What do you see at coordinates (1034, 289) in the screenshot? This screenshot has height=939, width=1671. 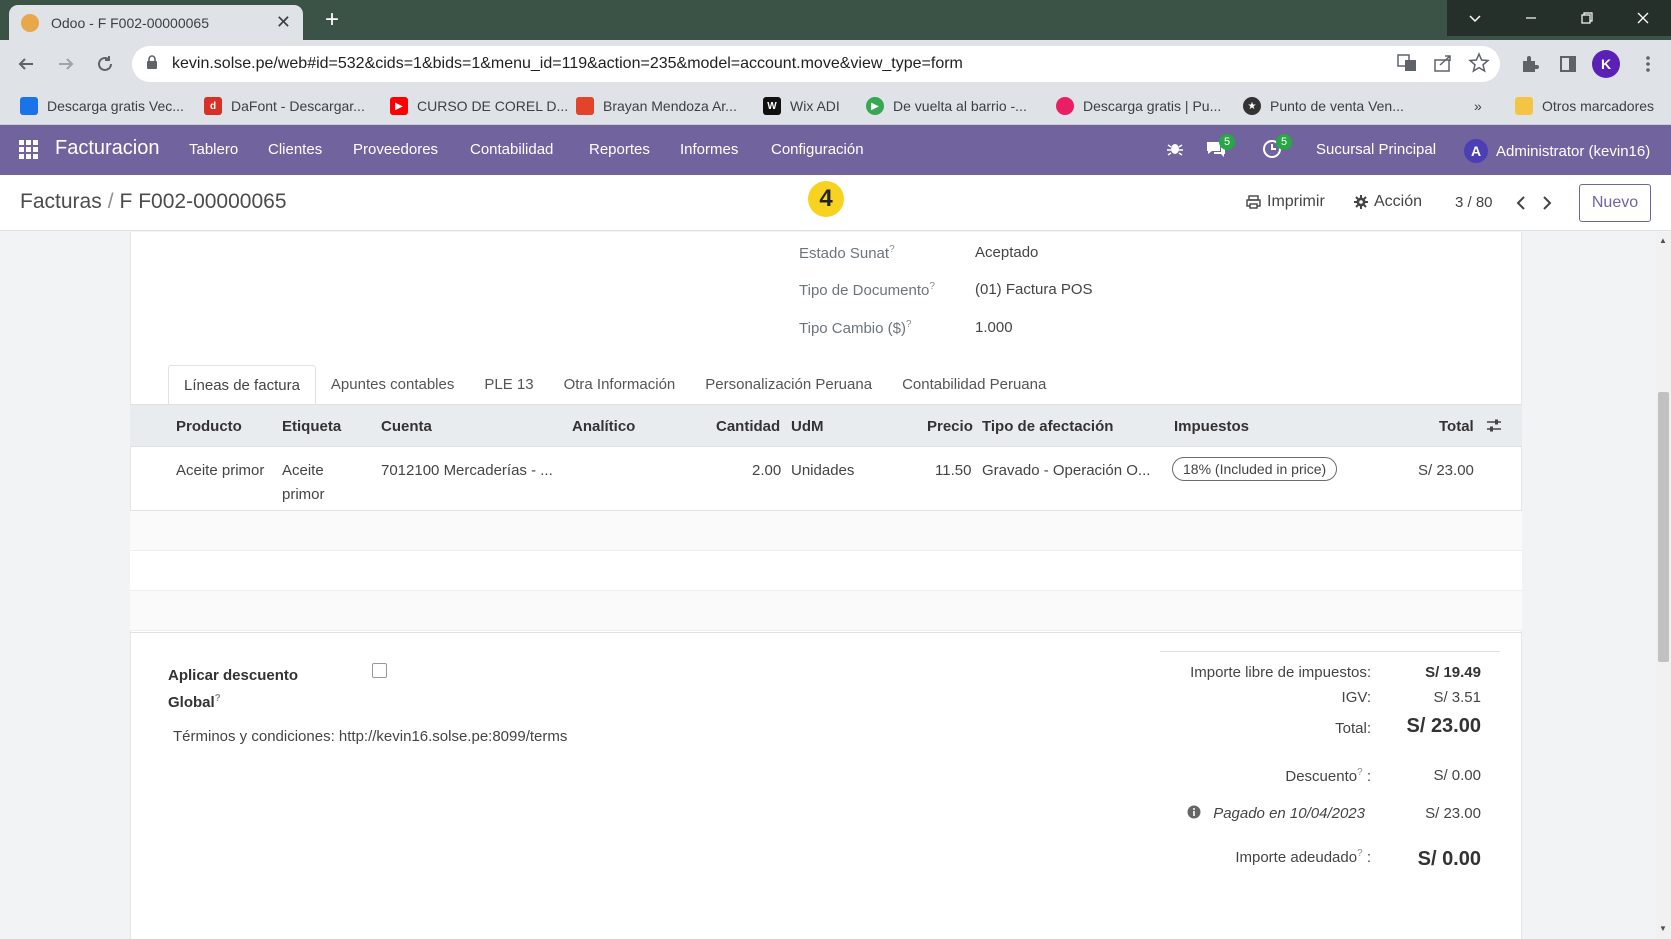 I see `tipo-documento-value: (01) Factura POS` at bounding box center [1034, 289].